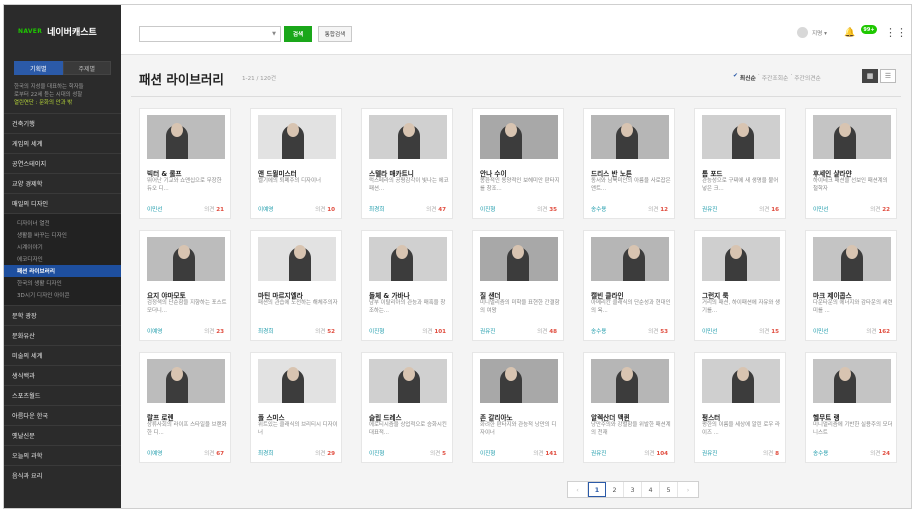  I want to click on designer-card: 캘빈 클라인 아메리칸 클래식의 단순성과 현대인의 욕... 송수용 의견 53, so click(629, 285).